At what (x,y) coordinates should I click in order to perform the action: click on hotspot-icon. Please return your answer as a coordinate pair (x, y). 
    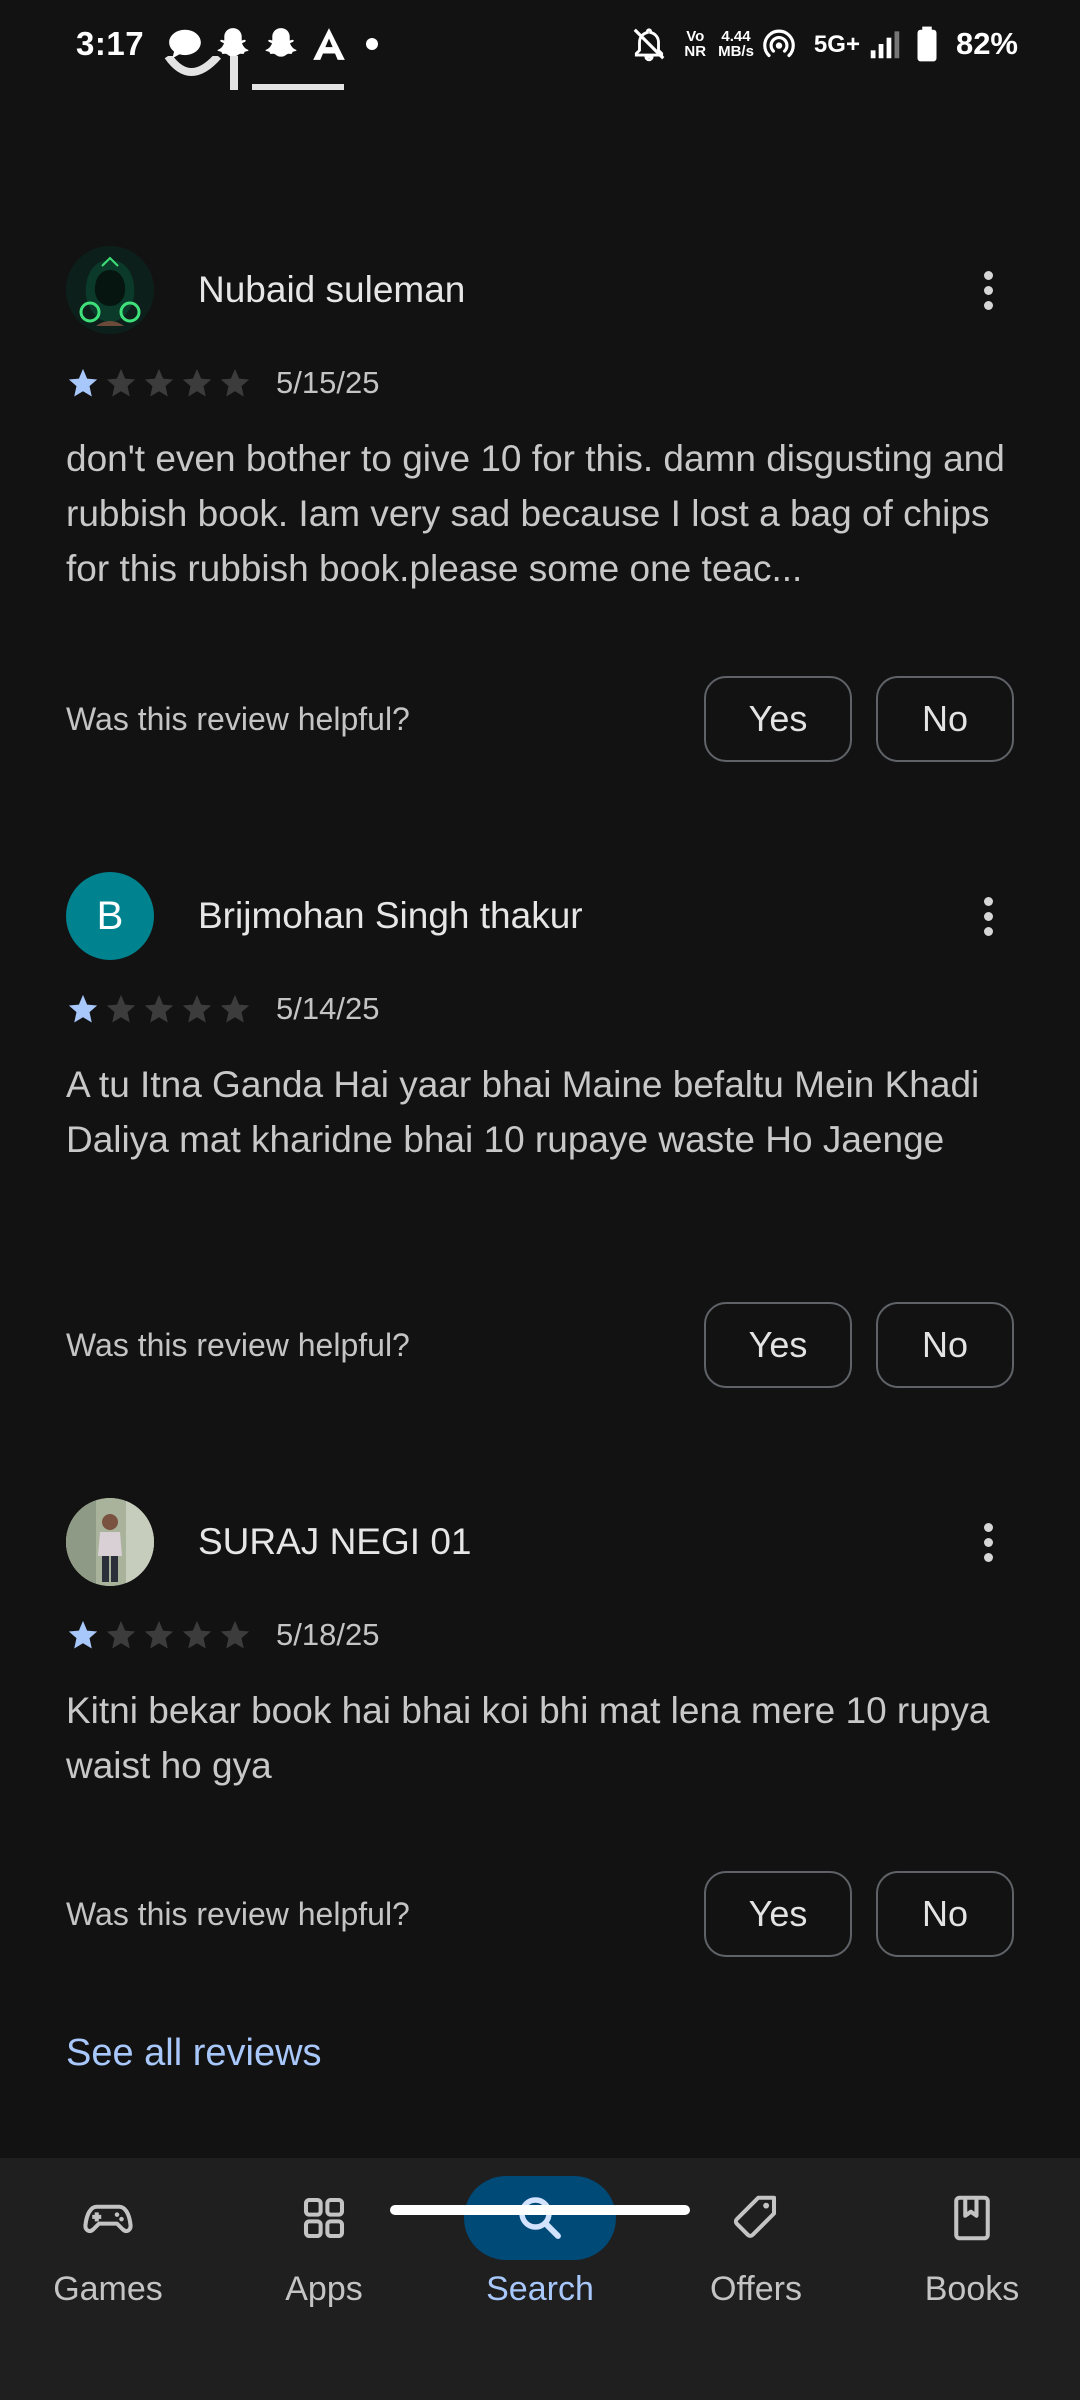
    Looking at the image, I should click on (779, 44).